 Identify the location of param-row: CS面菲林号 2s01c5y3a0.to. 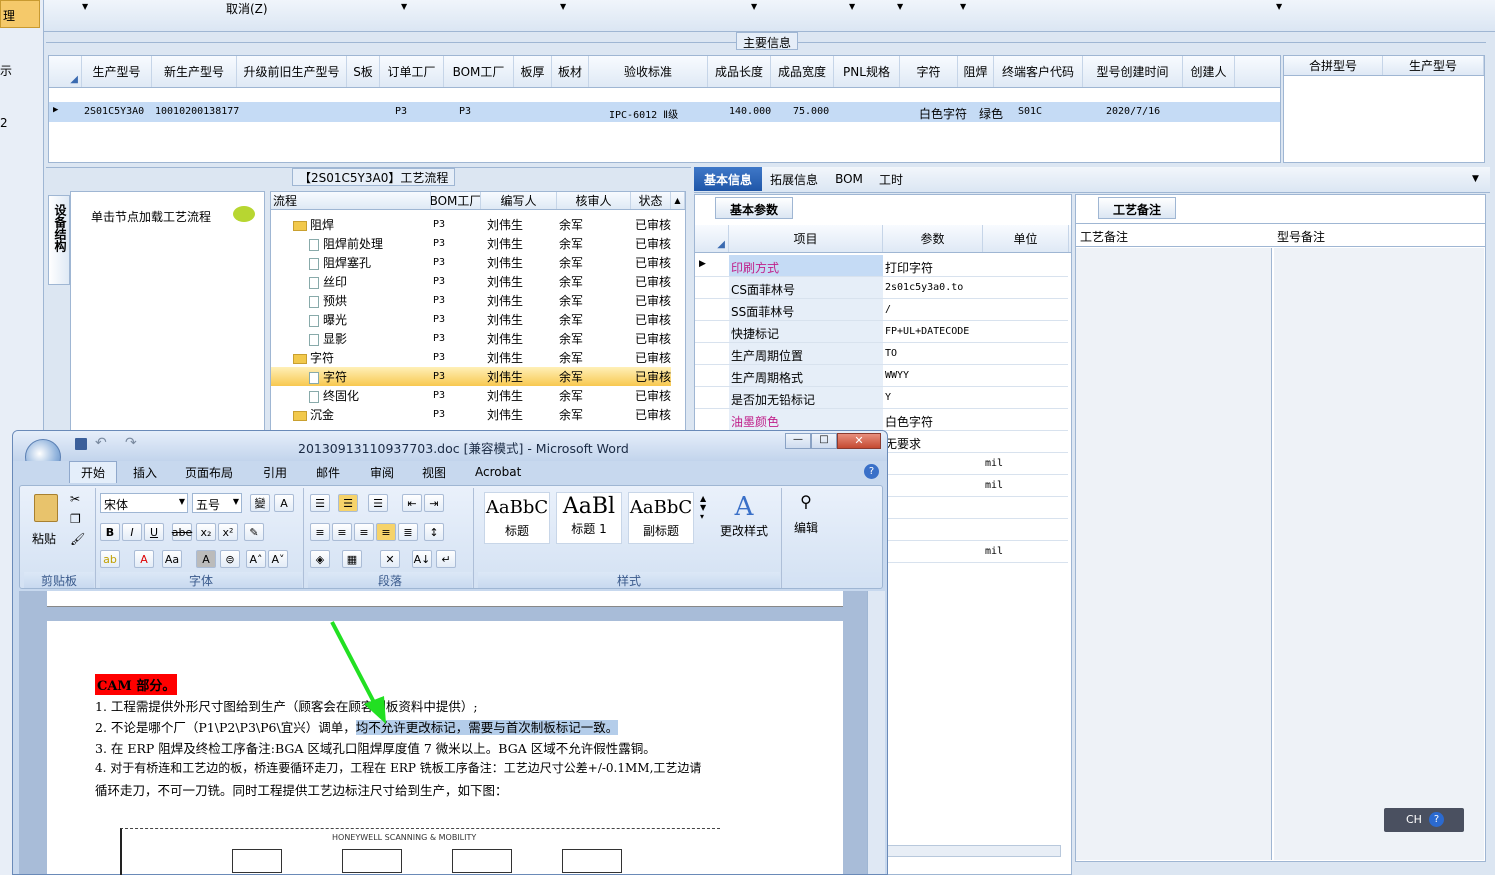
(881, 288).